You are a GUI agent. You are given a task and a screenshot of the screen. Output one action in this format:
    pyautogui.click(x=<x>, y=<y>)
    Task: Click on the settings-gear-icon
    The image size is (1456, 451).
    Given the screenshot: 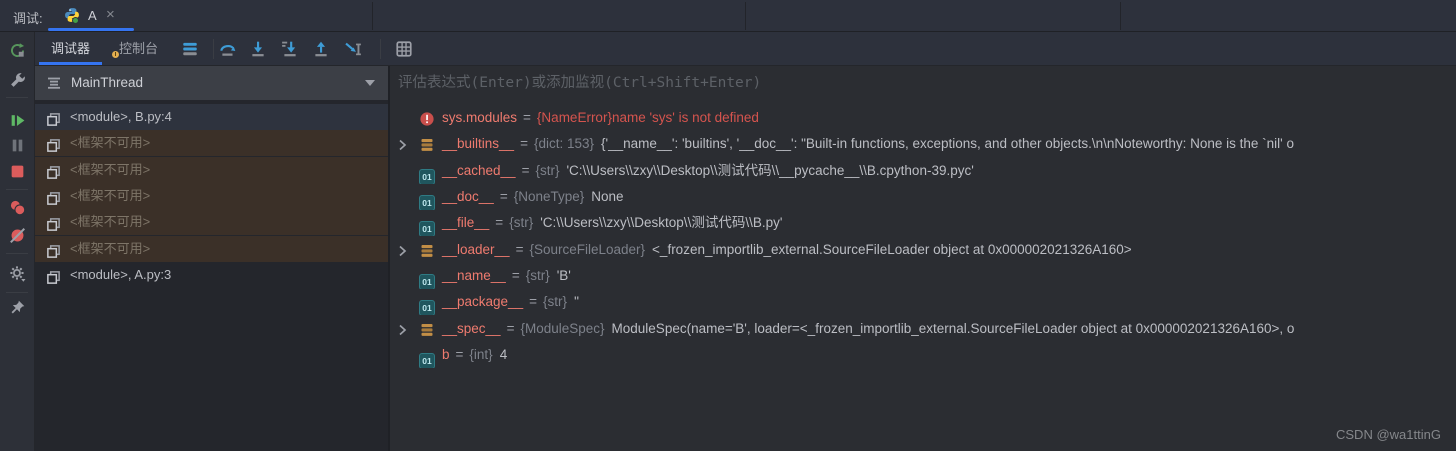 What is the action you would take?
    pyautogui.click(x=17, y=273)
    